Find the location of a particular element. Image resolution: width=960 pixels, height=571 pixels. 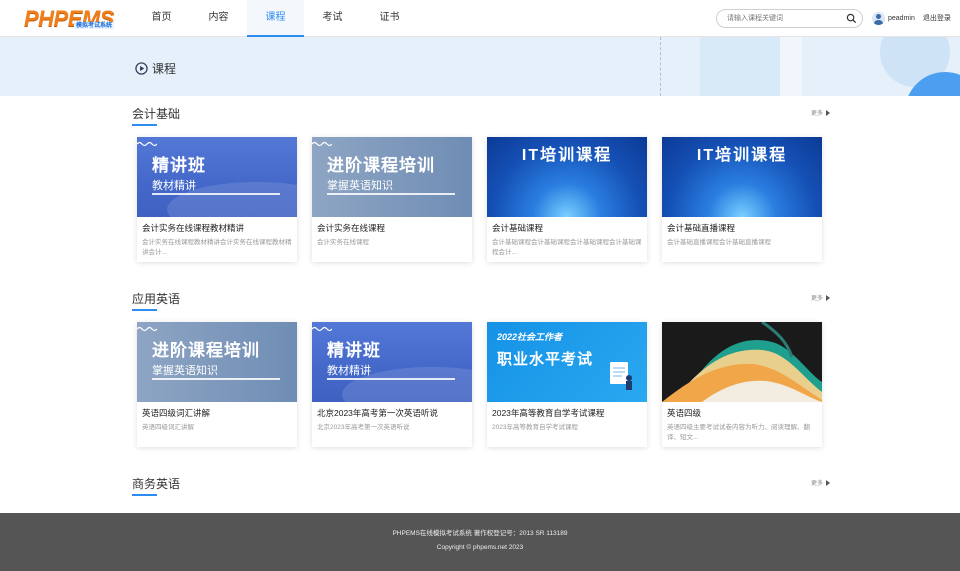

course-title: 北京2023年高考第一次英语听说 is located at coordinates (377, 413).